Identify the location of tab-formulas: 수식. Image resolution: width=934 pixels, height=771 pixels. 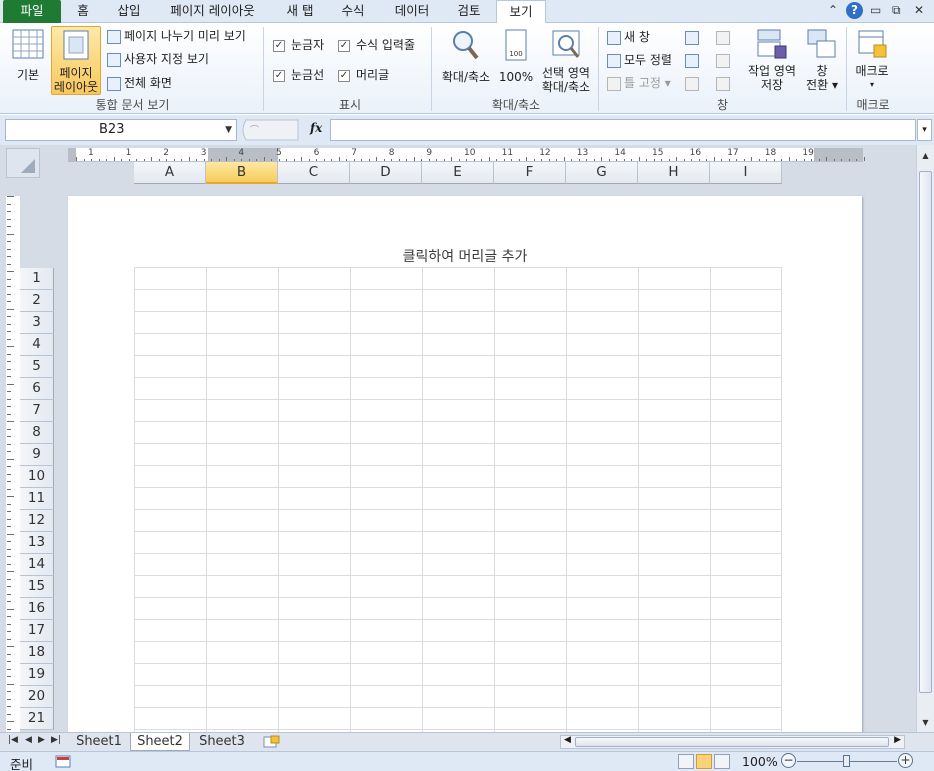
(353, 11).